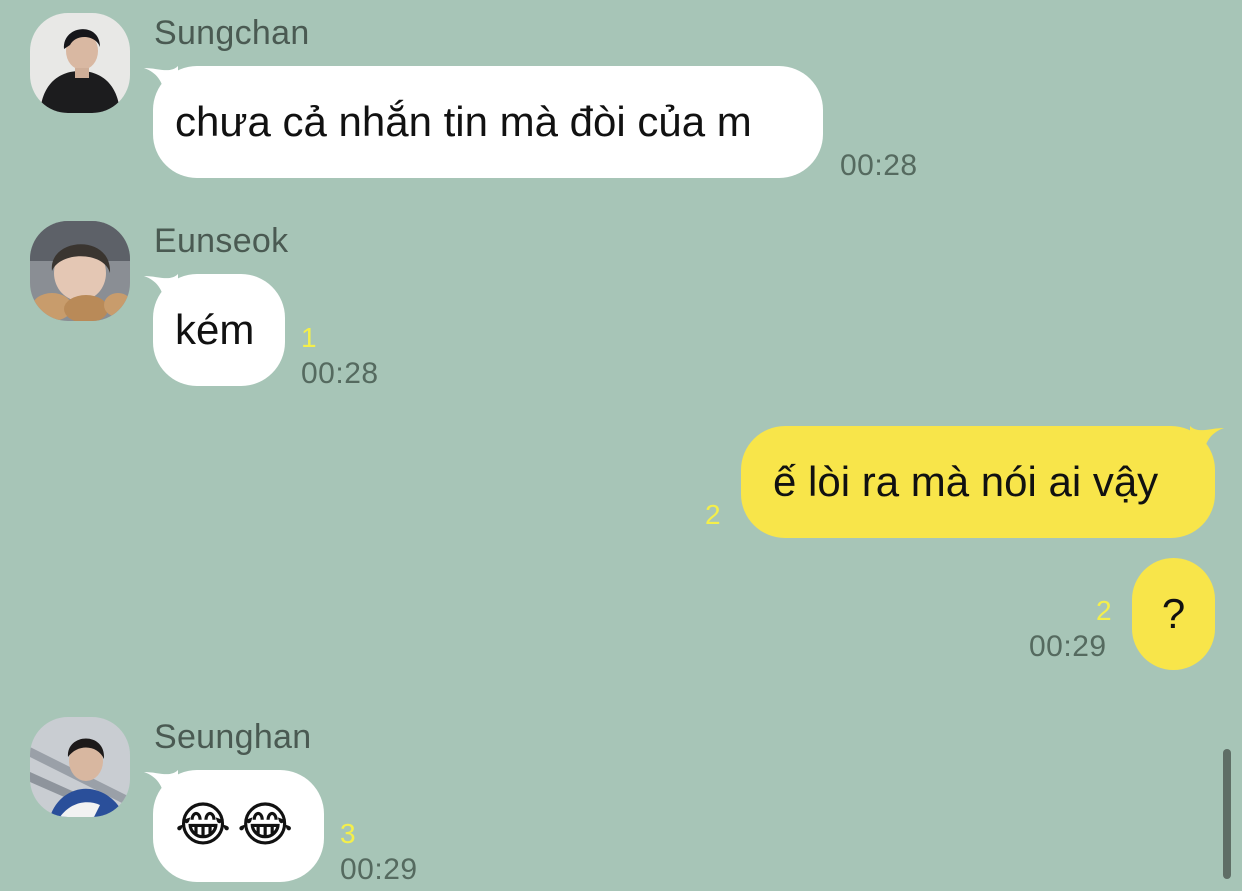  What do you see at coordinates (966, 481) in the screenshot?
I see `message-text: ế lòi ra mà nói ai vậy` at bounding box center [966, 481].